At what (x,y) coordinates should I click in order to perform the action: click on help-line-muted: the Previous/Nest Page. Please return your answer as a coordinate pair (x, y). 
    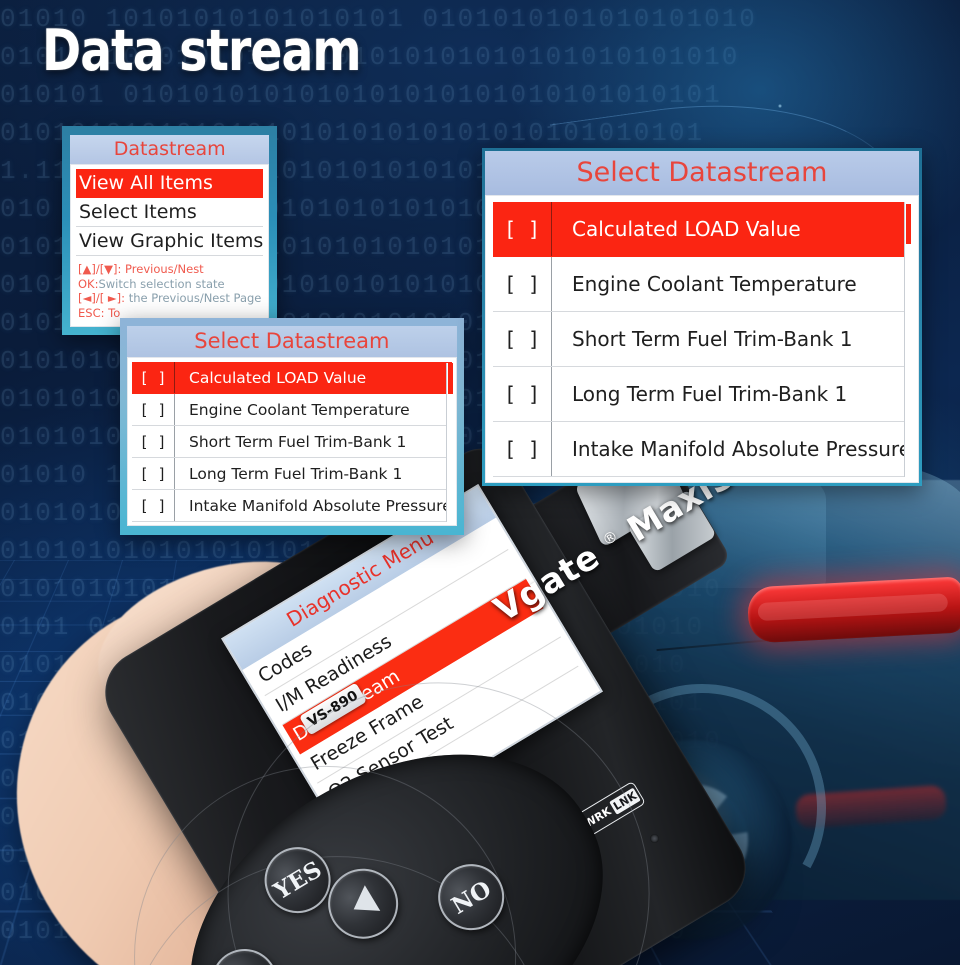
    Looking at the image, I should click on (193, 298).